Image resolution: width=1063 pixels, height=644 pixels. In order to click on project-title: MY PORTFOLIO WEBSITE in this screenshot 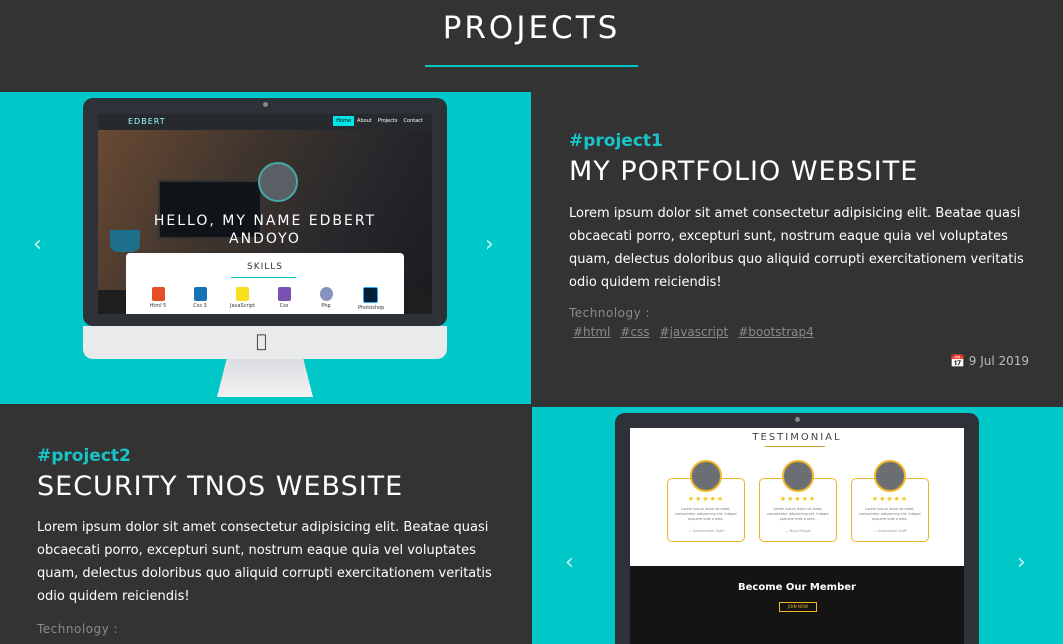, I will do `click(744, 171)`.